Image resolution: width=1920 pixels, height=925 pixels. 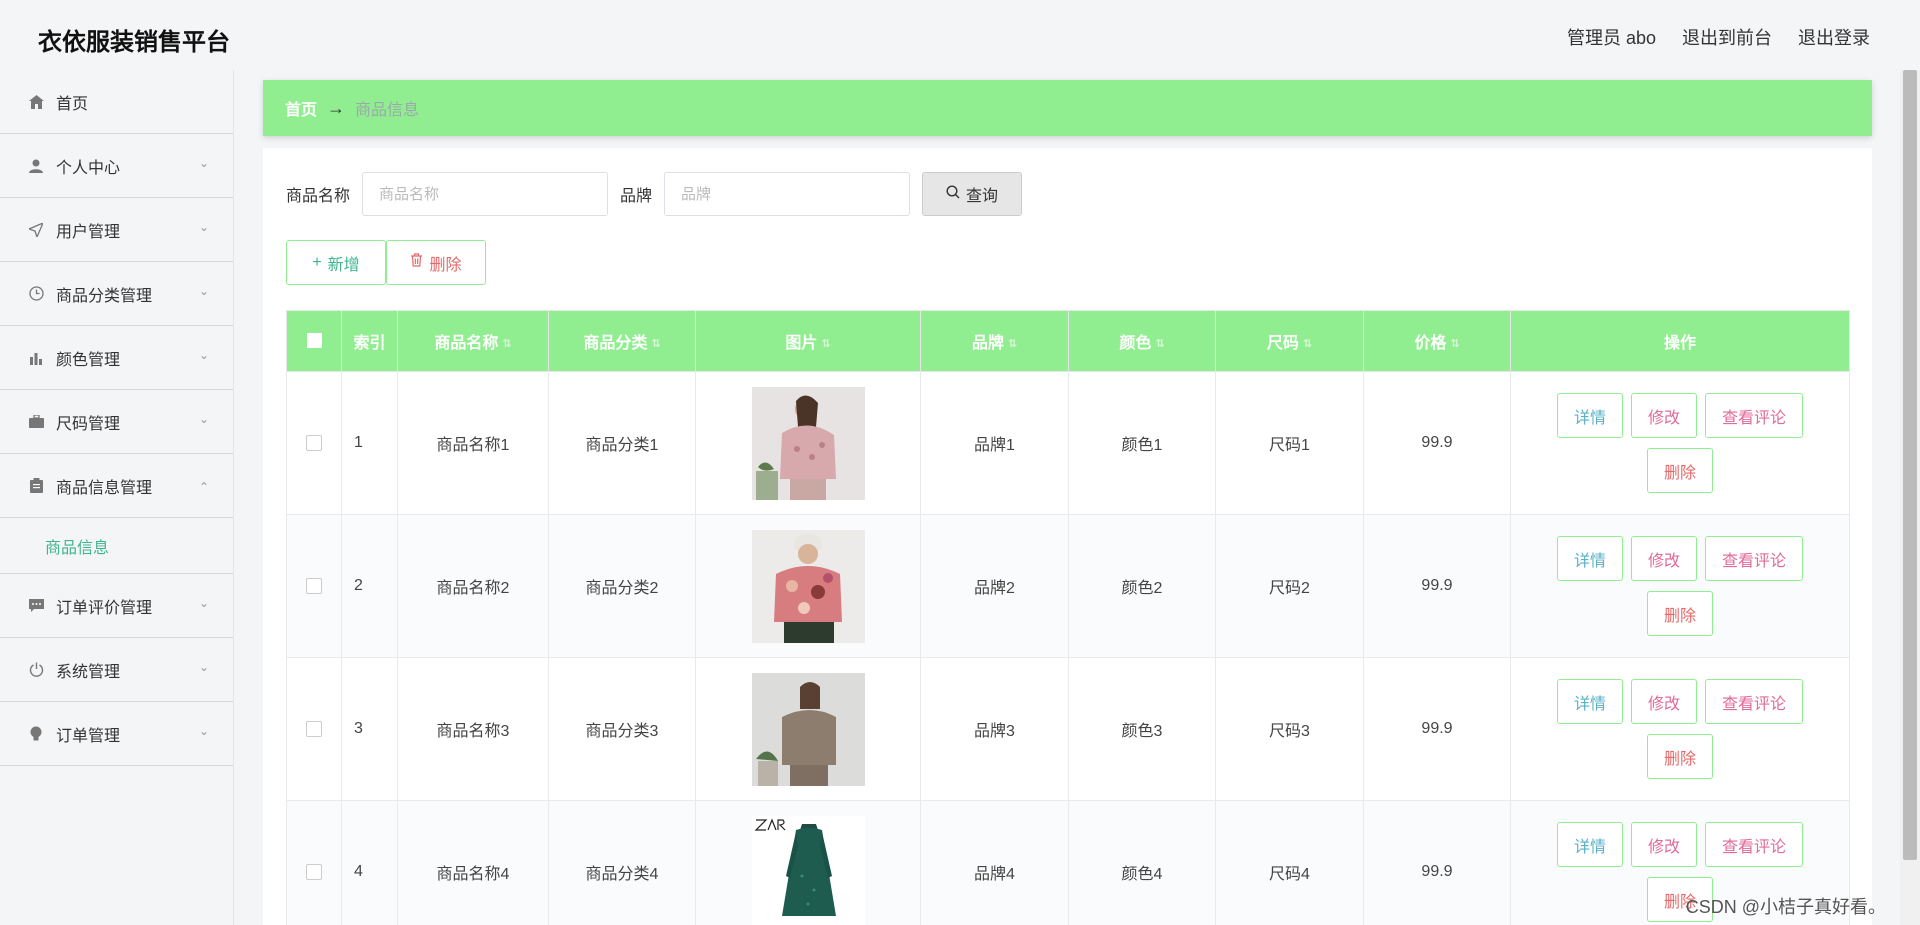 What do you see at coordinates (116, 422) in the screenshot?
I see `sidebar-item-size-management: 尺码管理 ⌄` at bounding box center [116, 422].